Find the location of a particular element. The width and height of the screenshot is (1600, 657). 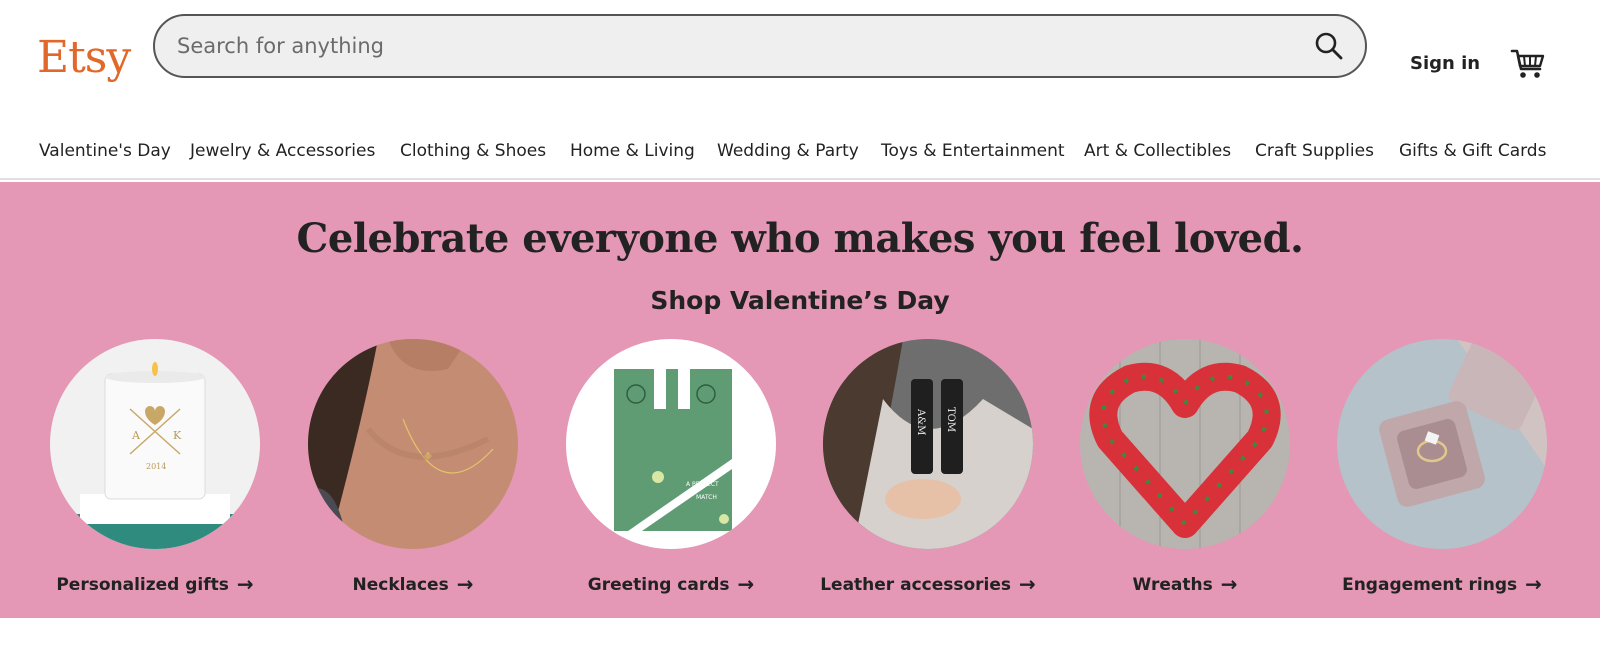

personalized-candle-image: A K 2014 is located at coordinates (155, 444).